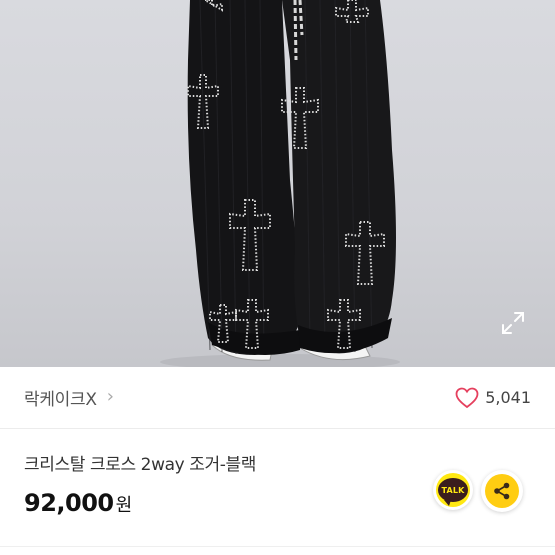 The width and height of the screenshot is (555, 555). I want to click on kakao-talk-button: TALK, so click(453, 490).